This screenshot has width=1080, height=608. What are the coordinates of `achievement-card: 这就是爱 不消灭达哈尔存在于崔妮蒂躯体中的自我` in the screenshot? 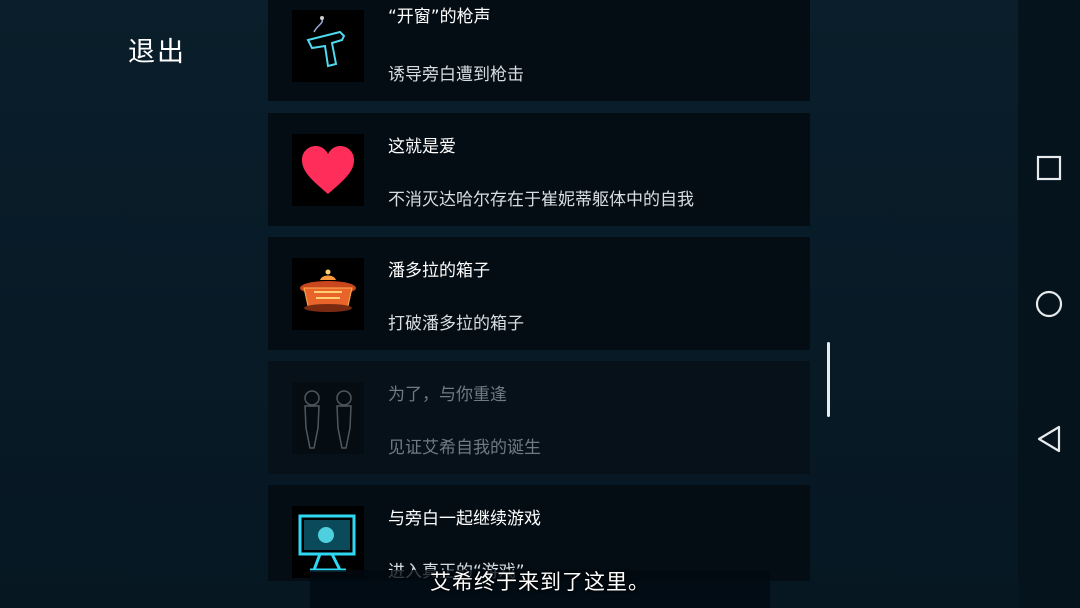 It's located at (539, 169).